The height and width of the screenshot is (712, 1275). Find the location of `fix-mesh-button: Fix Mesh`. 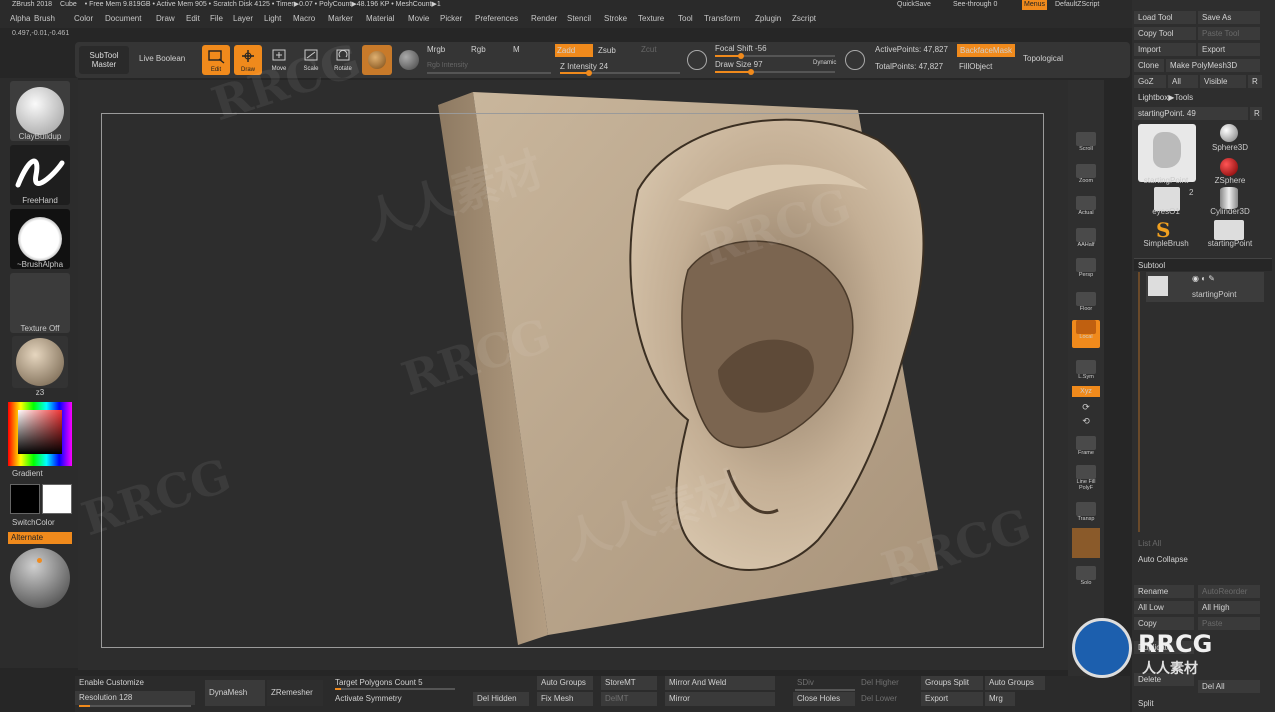

fix-mesh-button: Fix Mesh is located at coordinates (565, 699).